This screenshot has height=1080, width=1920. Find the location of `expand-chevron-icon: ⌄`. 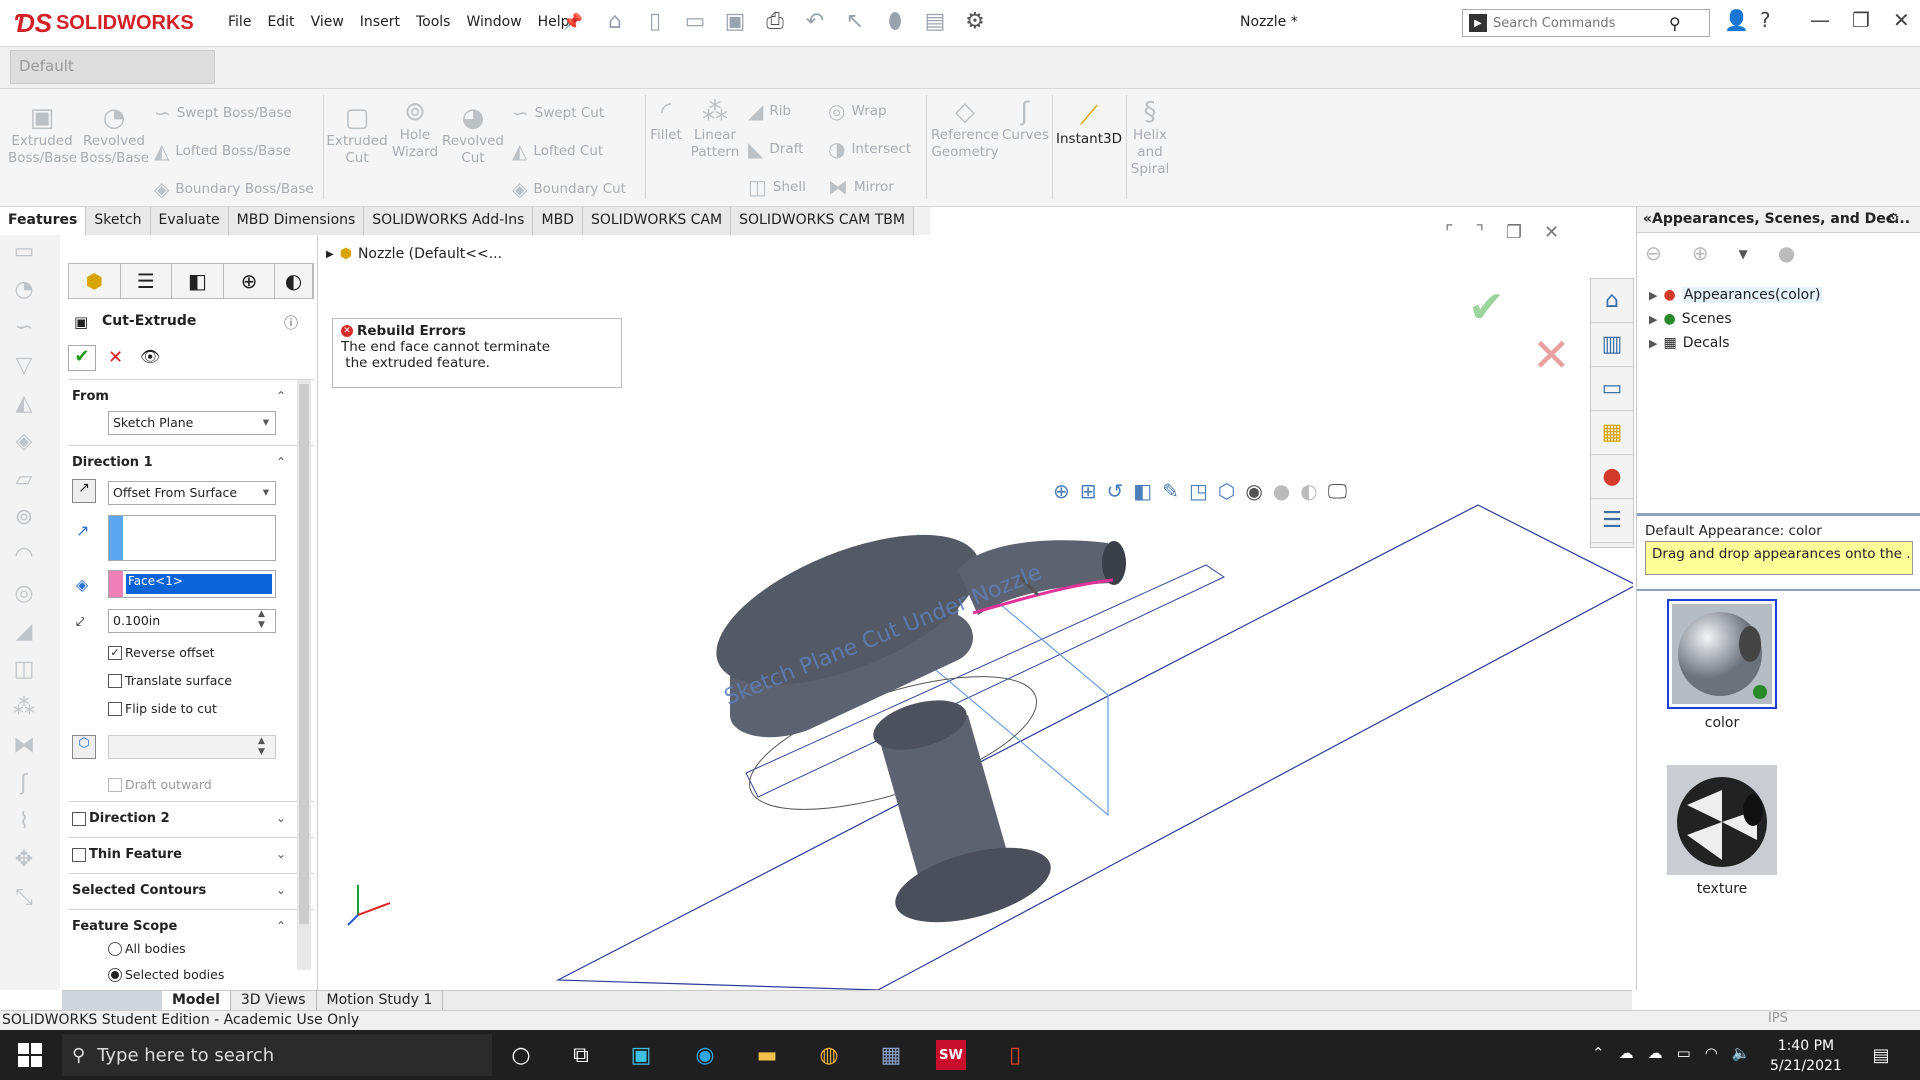

expand-chevron-icon: ⌄ is located at coordinates (281, 818).